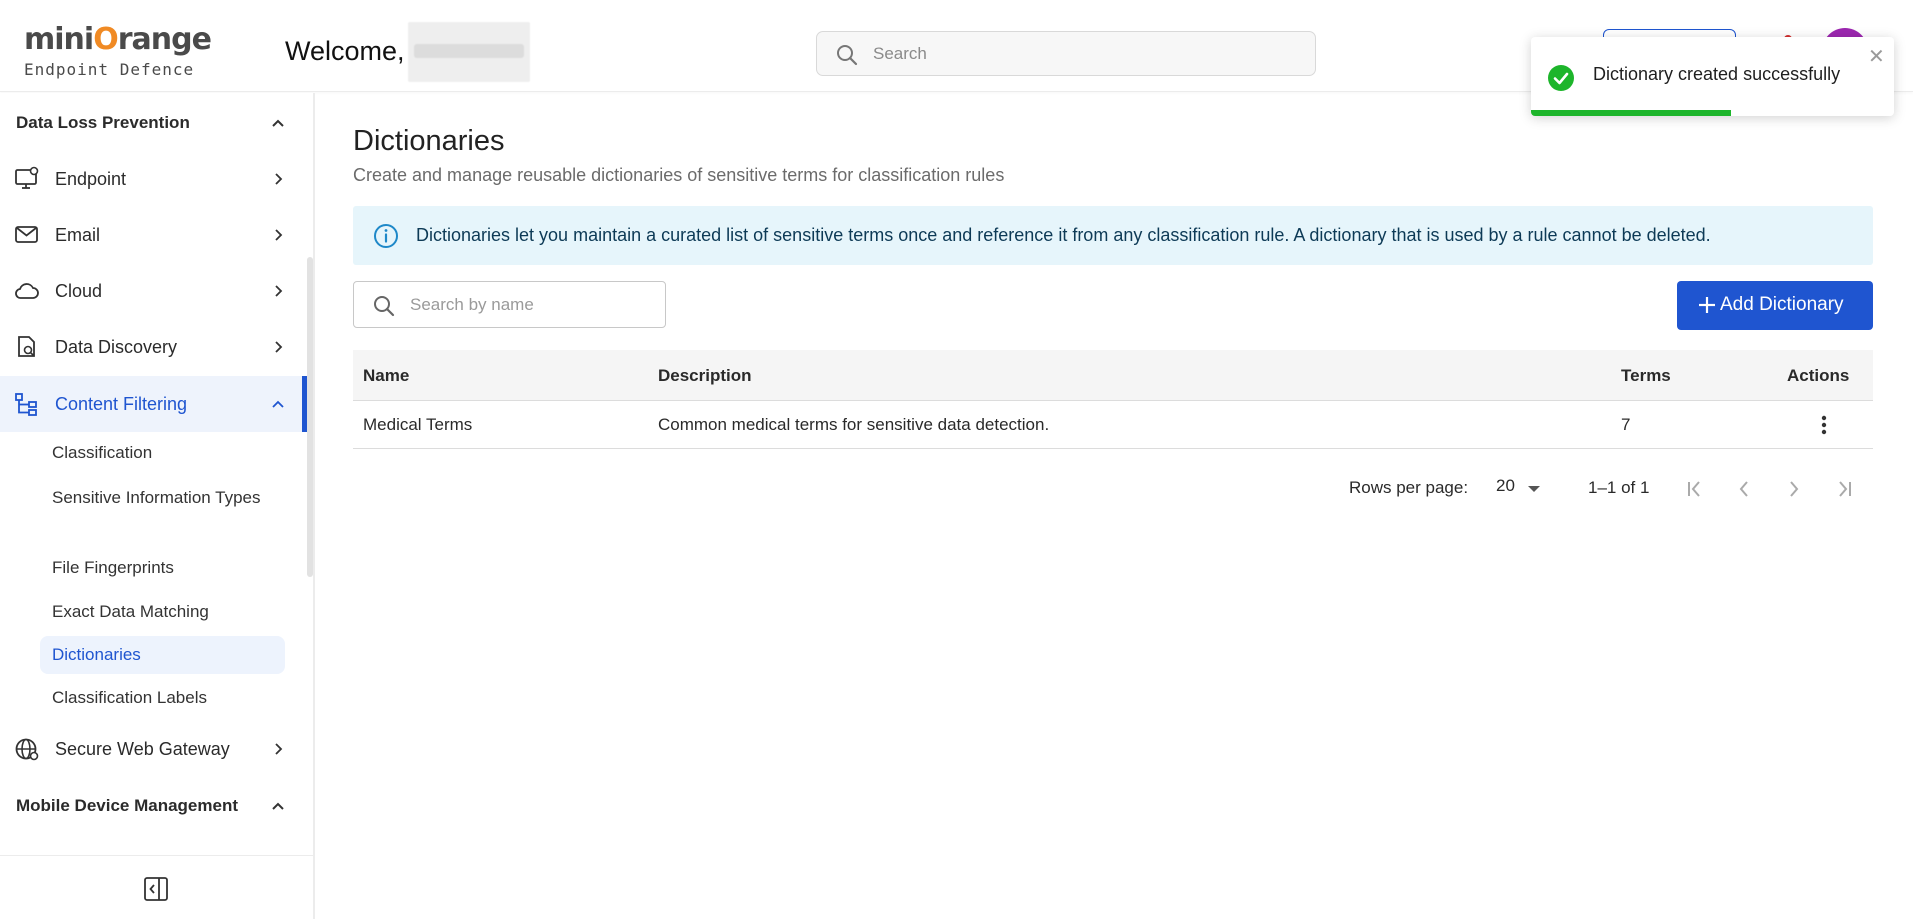  I want to click on info-icon, so click(386, 238).